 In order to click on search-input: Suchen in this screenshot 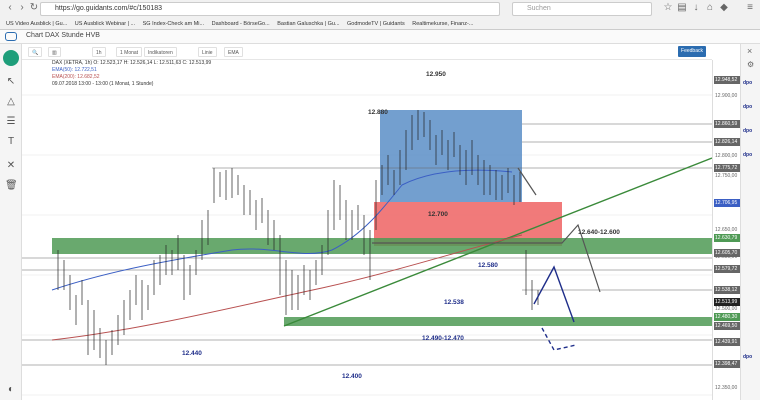, I will do `click(582, 9)`.